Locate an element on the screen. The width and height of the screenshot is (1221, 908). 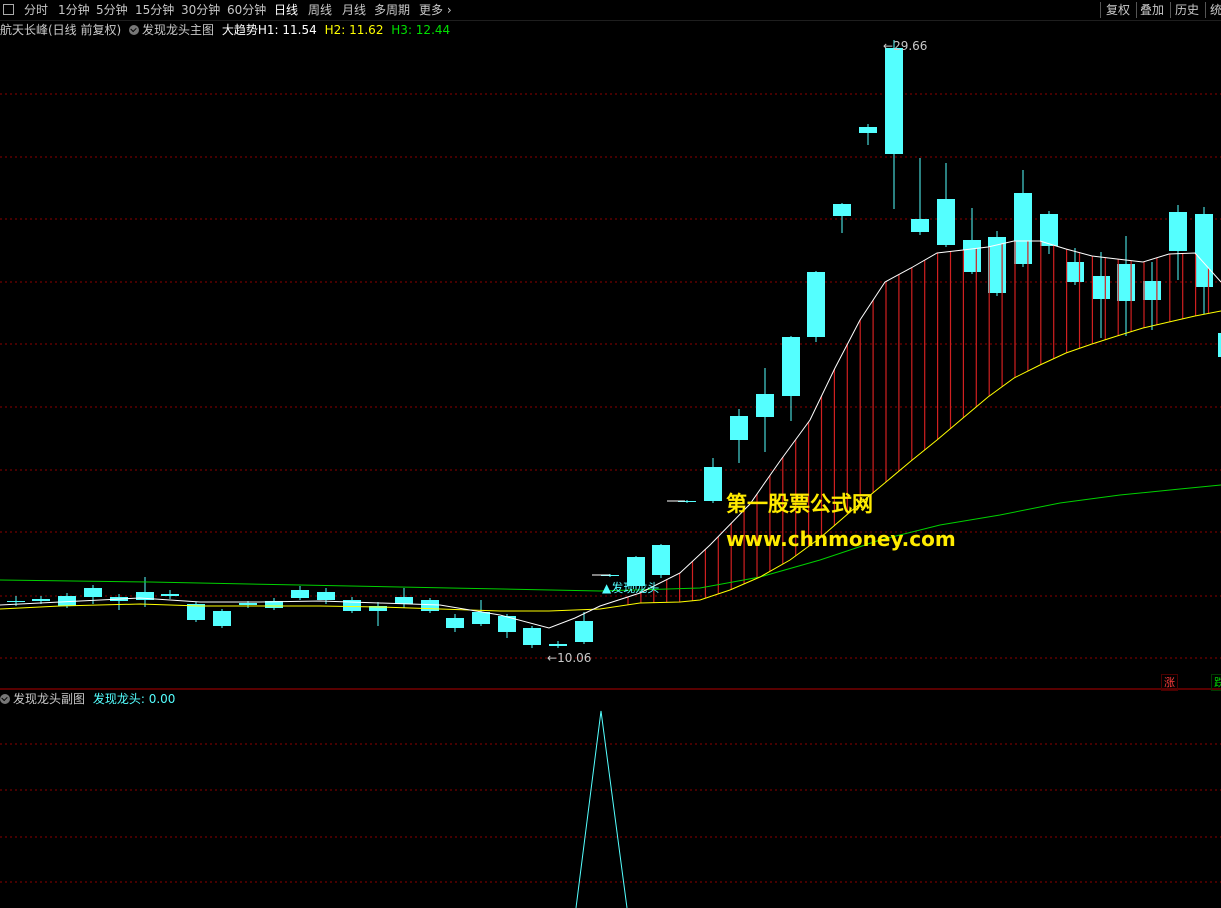
stock-title: 航天长峰(日线 前复权) is located at coordinates (60, 30).